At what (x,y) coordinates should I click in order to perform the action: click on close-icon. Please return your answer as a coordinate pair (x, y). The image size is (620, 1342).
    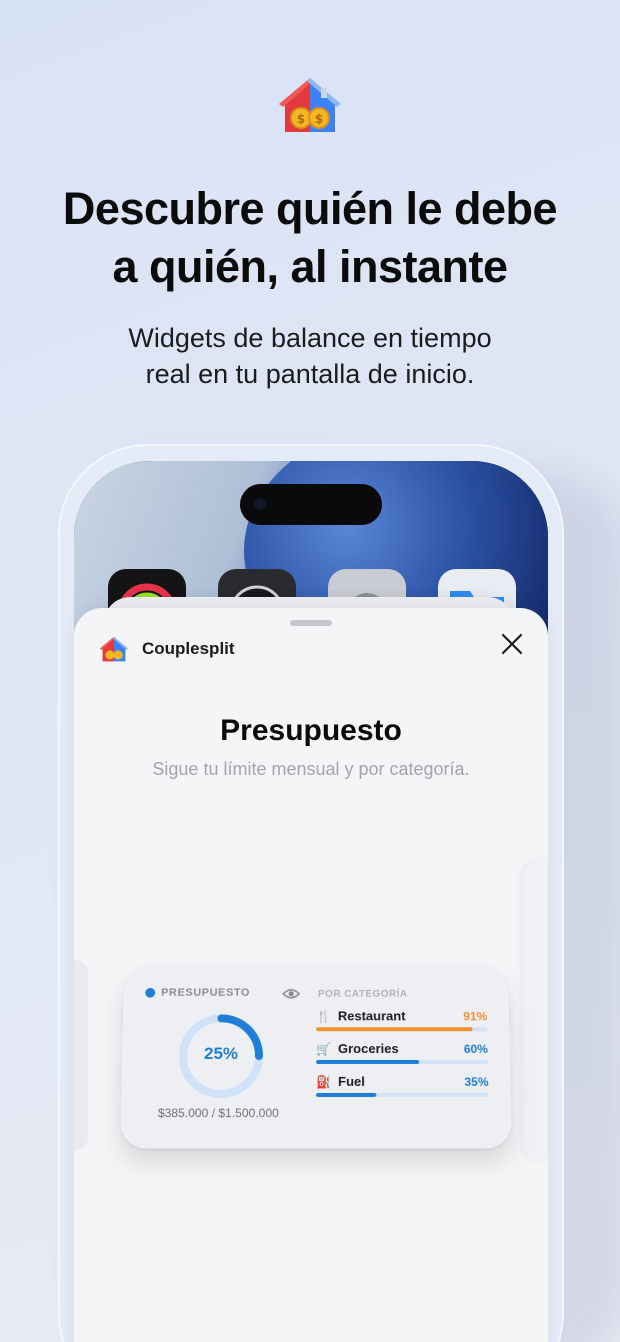
    Looking at the image, I should click on (512, 644).